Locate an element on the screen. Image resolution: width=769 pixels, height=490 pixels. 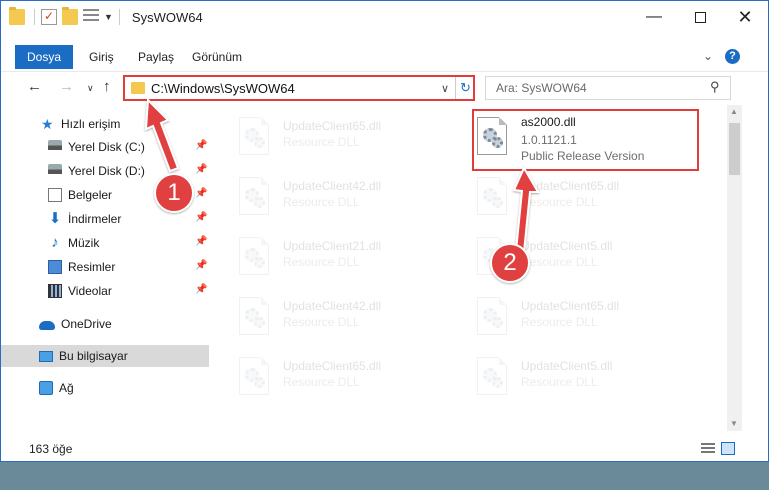
highlight-box-file is located at coordinates (585, 140).